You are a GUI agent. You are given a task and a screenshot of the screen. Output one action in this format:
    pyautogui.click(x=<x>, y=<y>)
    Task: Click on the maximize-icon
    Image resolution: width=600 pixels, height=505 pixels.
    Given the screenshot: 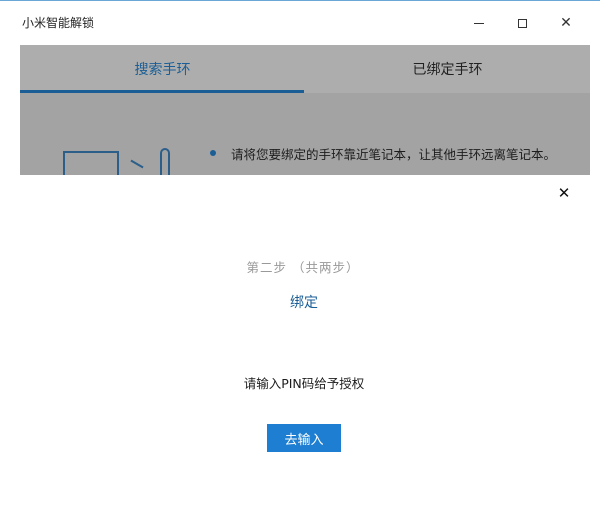 What is the action you would take?
    pyautogui.click(x=522, y=23)
    